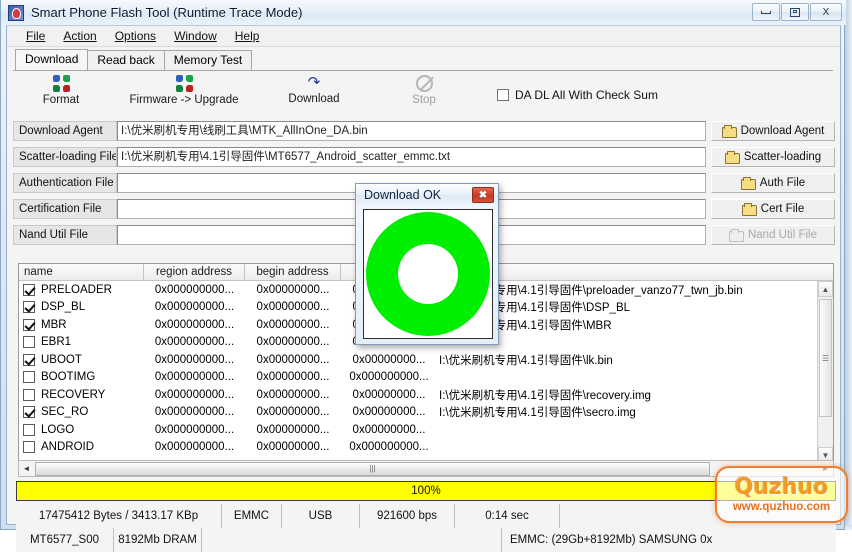 The width and height of the screenshot is (852, 552). I want to click on table-vertical-scrollbar: ▲ ☰ ▼, so click(825, 371).